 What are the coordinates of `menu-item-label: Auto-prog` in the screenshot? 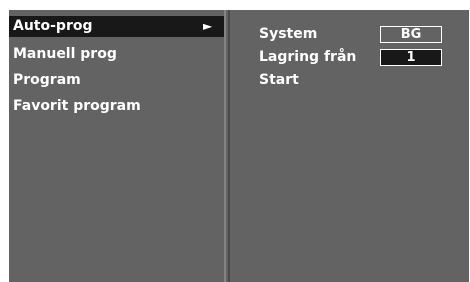 It's located at (53, 26).